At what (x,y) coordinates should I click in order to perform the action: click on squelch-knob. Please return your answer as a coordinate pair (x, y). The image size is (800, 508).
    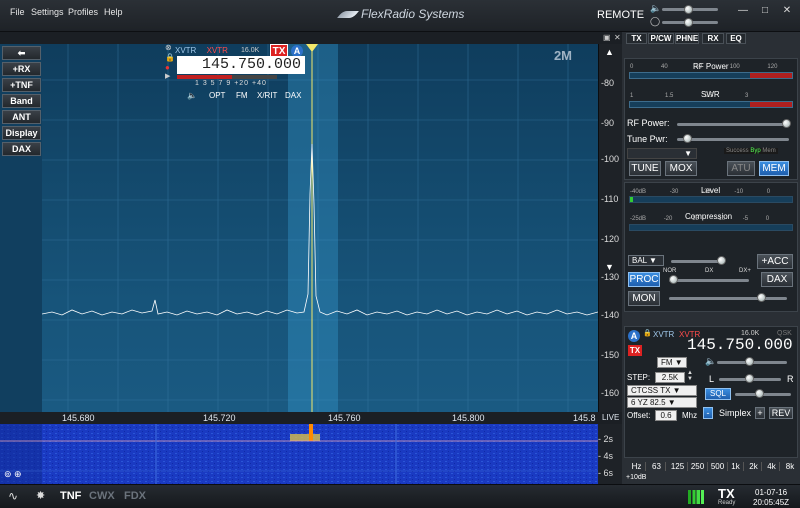
    Looking at the image, I should click on (759, 393).